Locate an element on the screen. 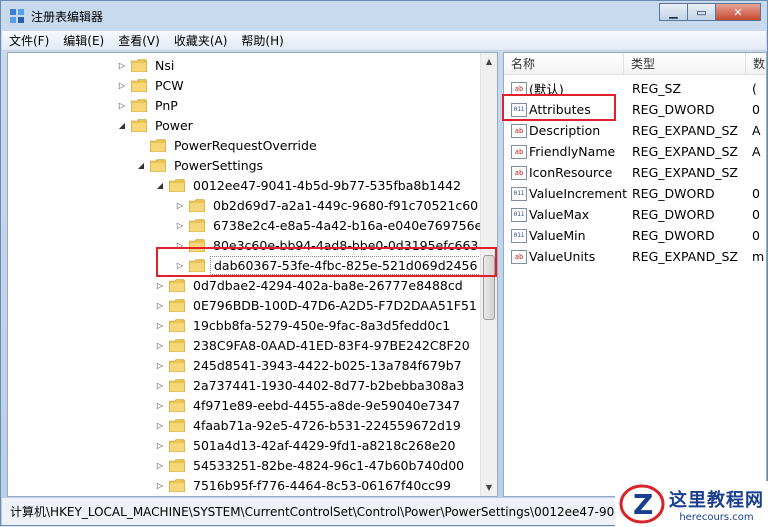 This screenshot has height=527, width=768. tree-node: ▷ 501a4d13-42af-4429-9fd1-a8218c268e20 is located at coordinates (306, 445).